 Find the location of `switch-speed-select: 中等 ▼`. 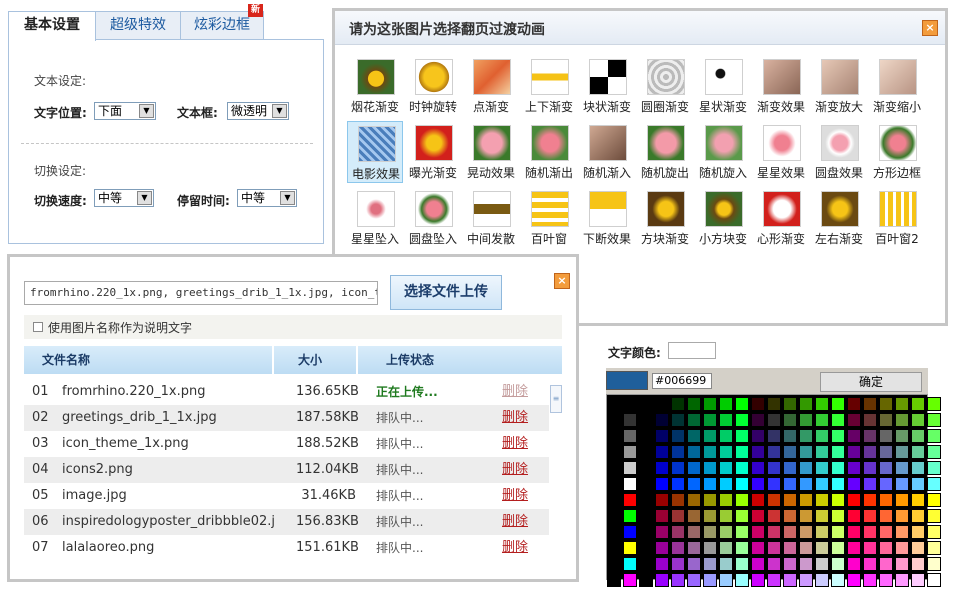

switch-speed-select: 中等 ▼ is located at coordinates (124, 198).